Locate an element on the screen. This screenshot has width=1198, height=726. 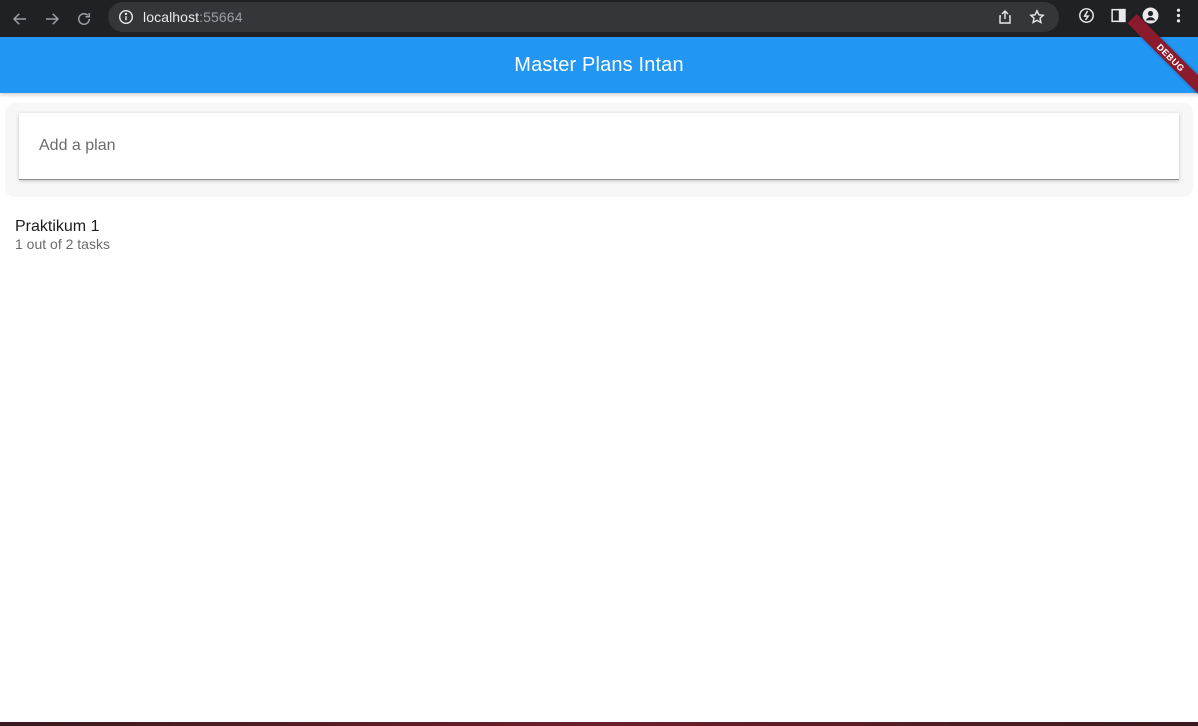
plan-list-item: Praktikum 1 1 out of 2 tasks is located at coordinates (599, 234).